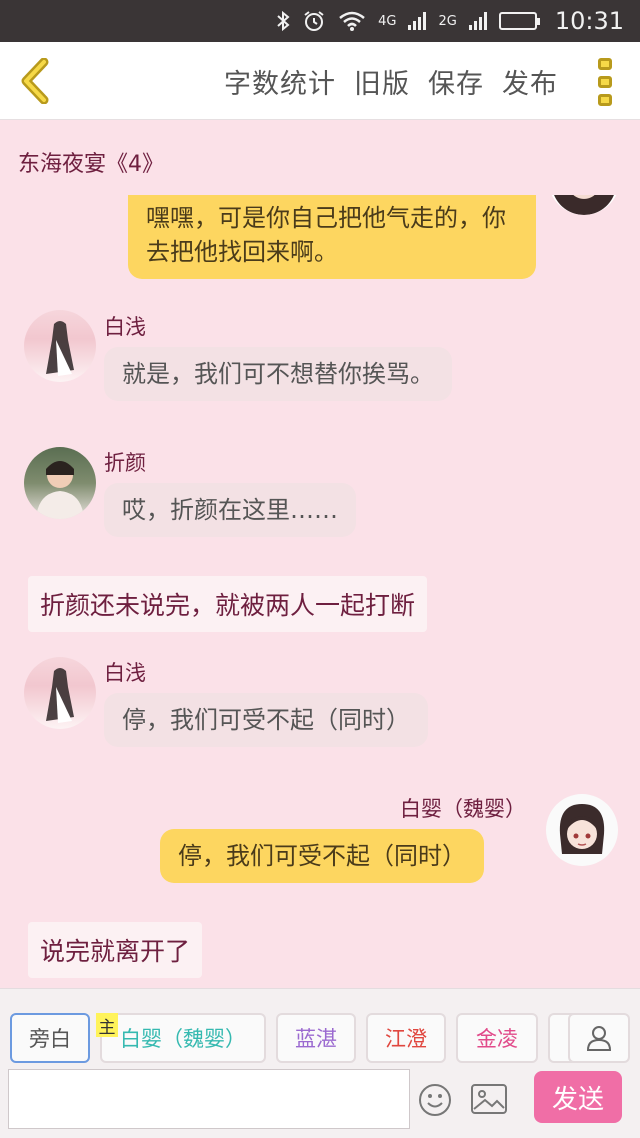 This screenshot has width=640, height=1138. I want to click on publish-button: 发布, so click(530, 81).